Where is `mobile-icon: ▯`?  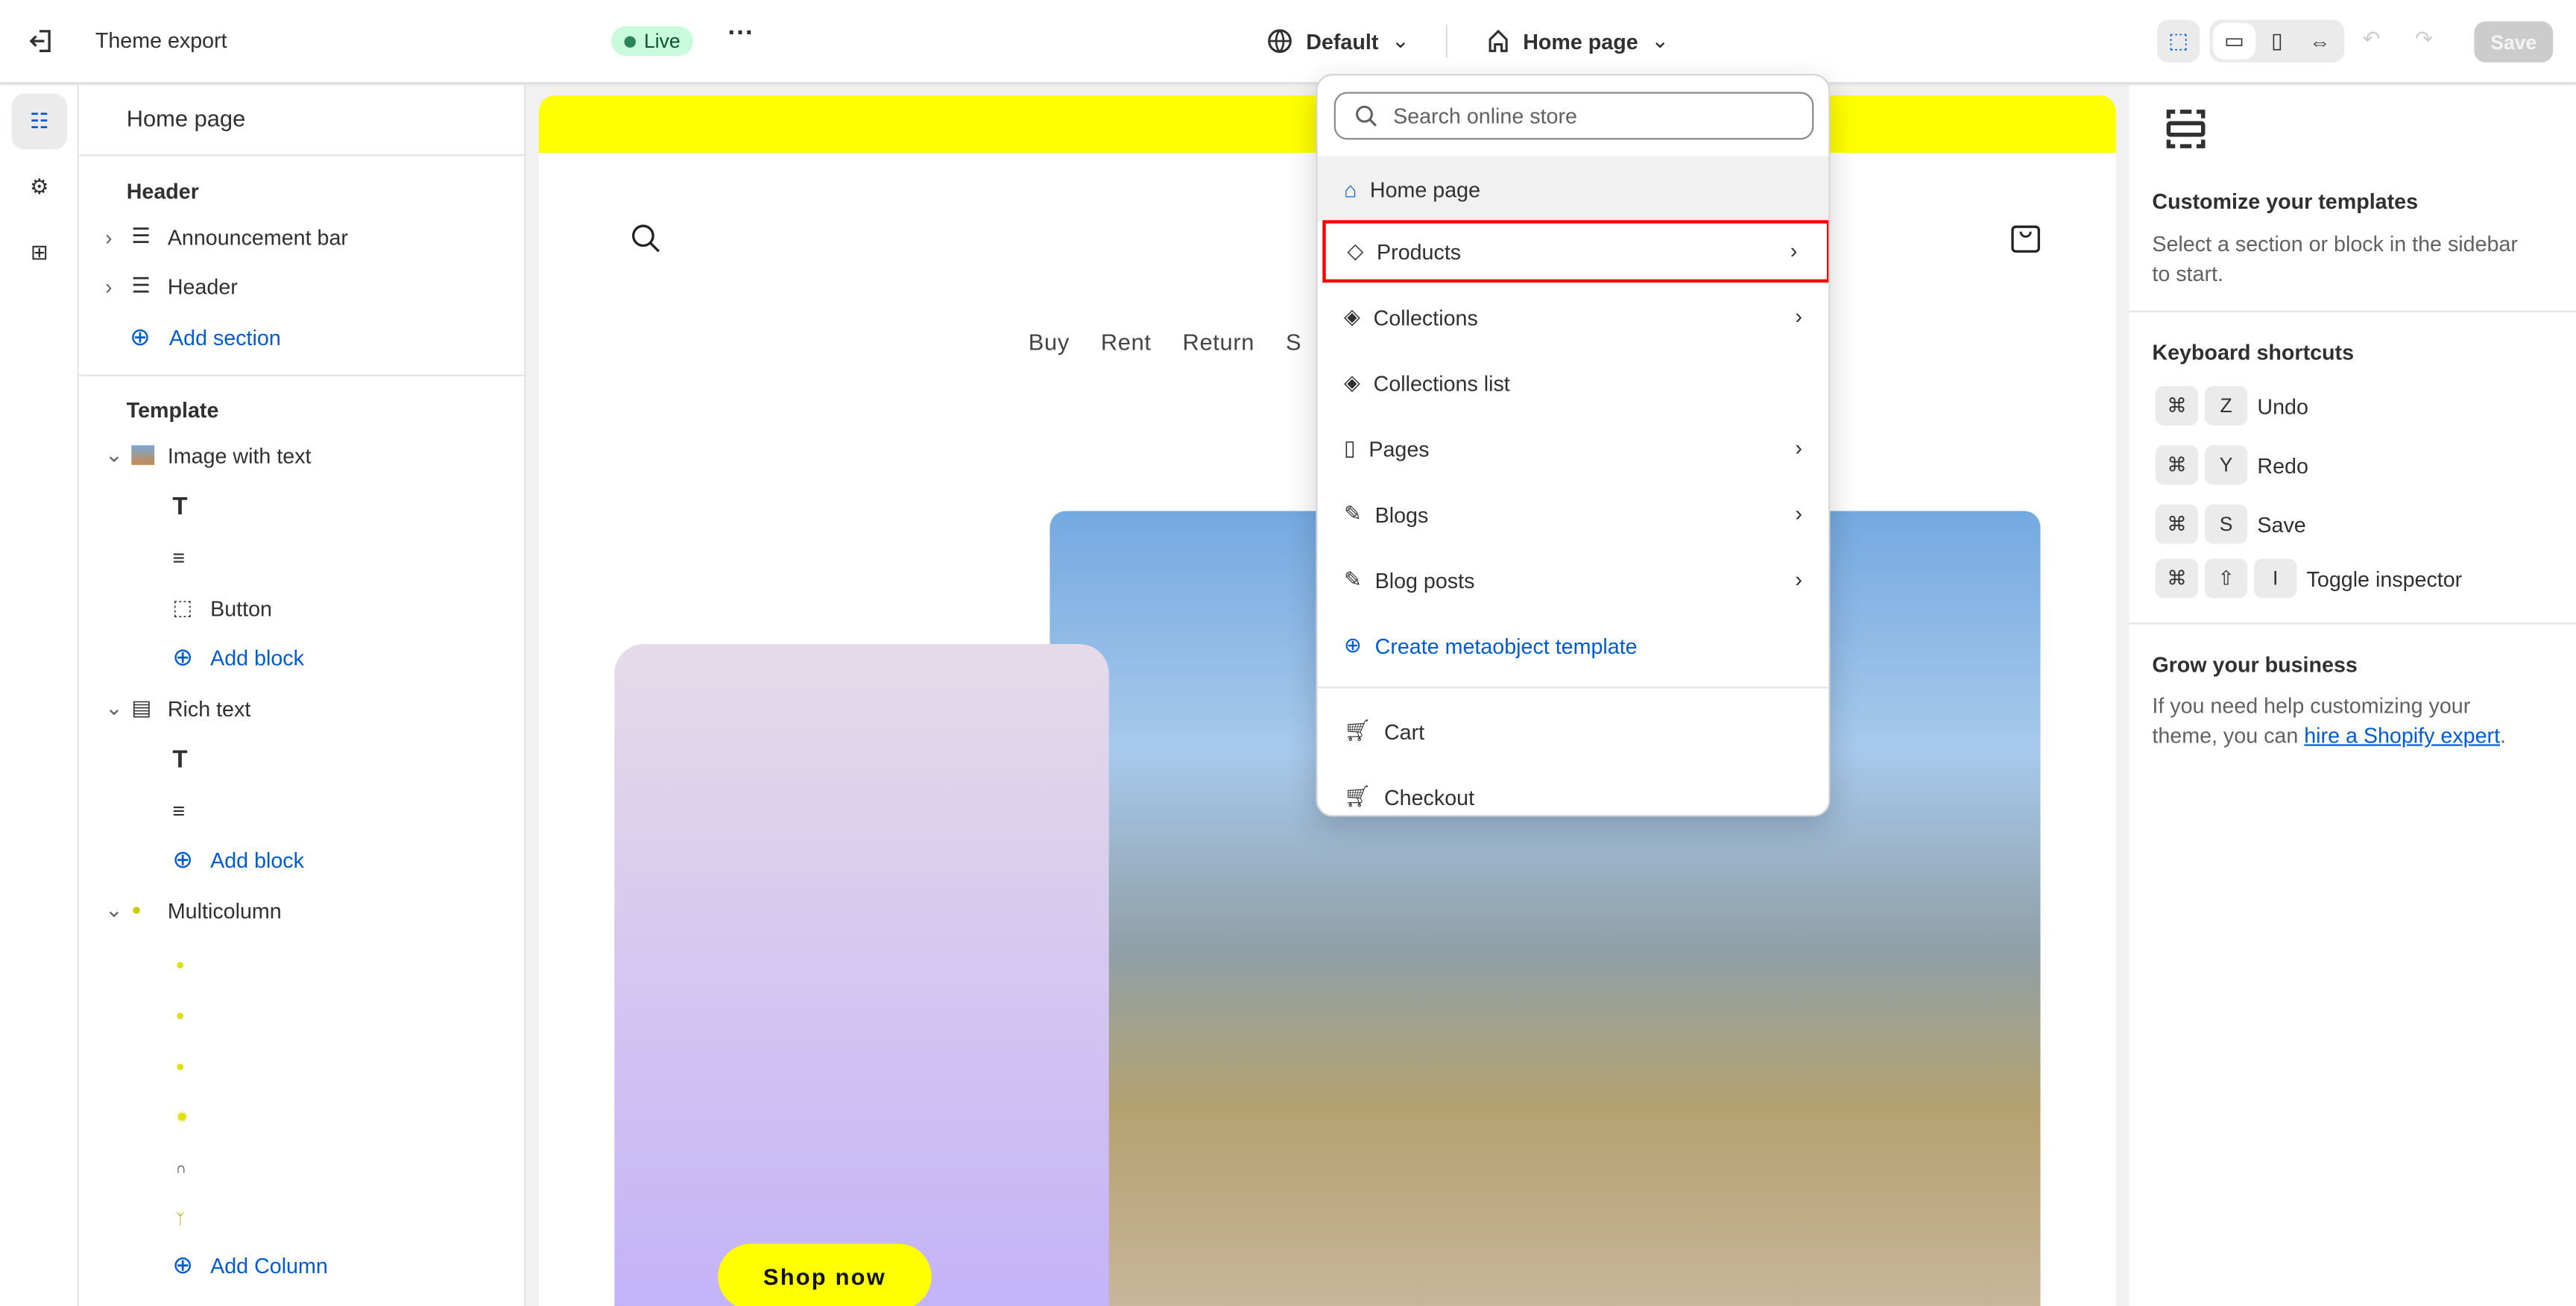
mobile-icon: ▯ is located at coordinates (2276, 40).